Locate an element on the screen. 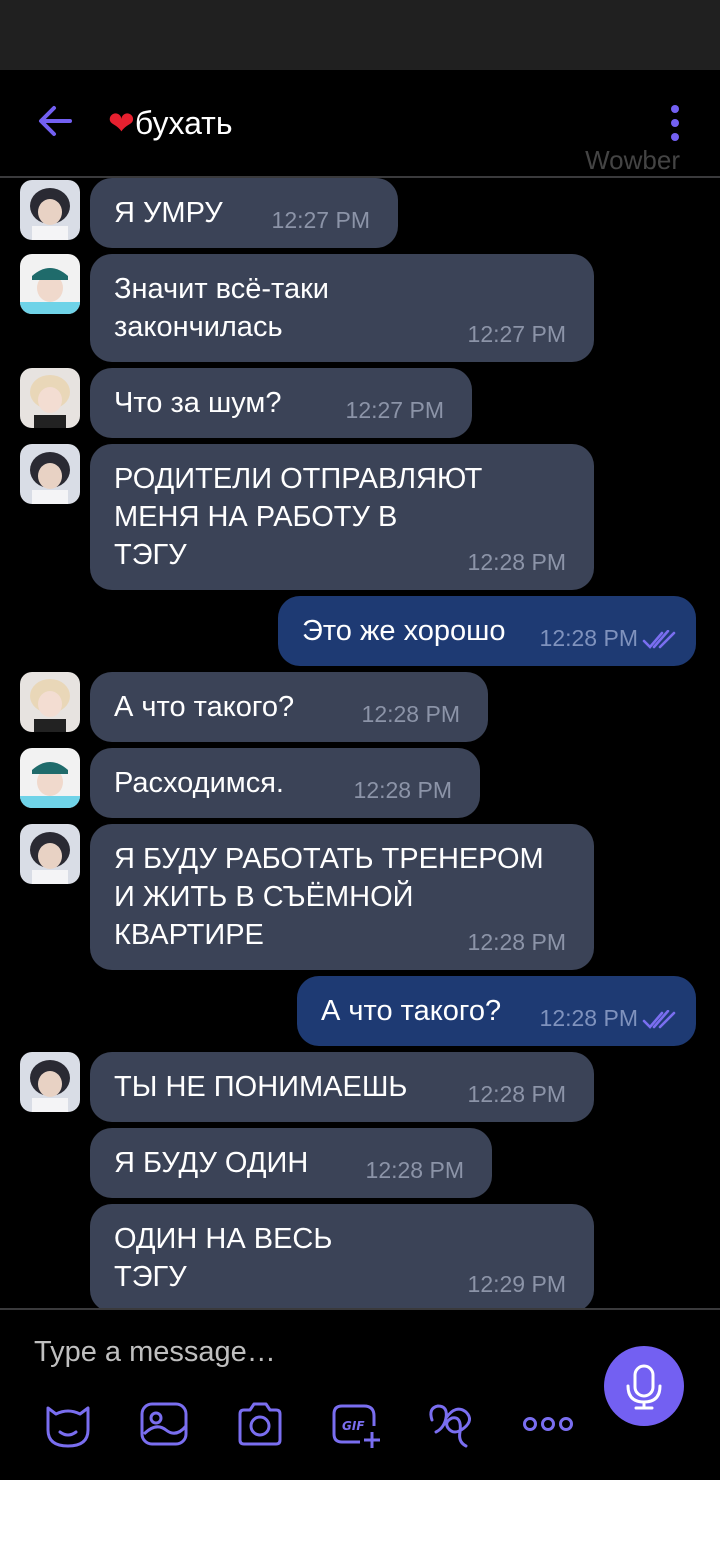 The image size is (720, 1560). more-attachments-icon is located at coordinates (548, 1424).